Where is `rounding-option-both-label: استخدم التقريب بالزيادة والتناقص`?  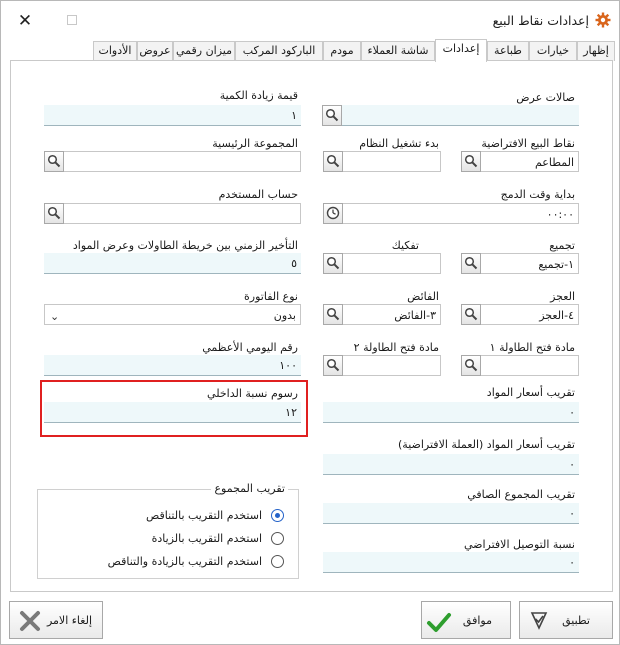
rounding-option-both-label: استخدم التقريب بالزيادة والتناقص is located at coordinates (184, 561).